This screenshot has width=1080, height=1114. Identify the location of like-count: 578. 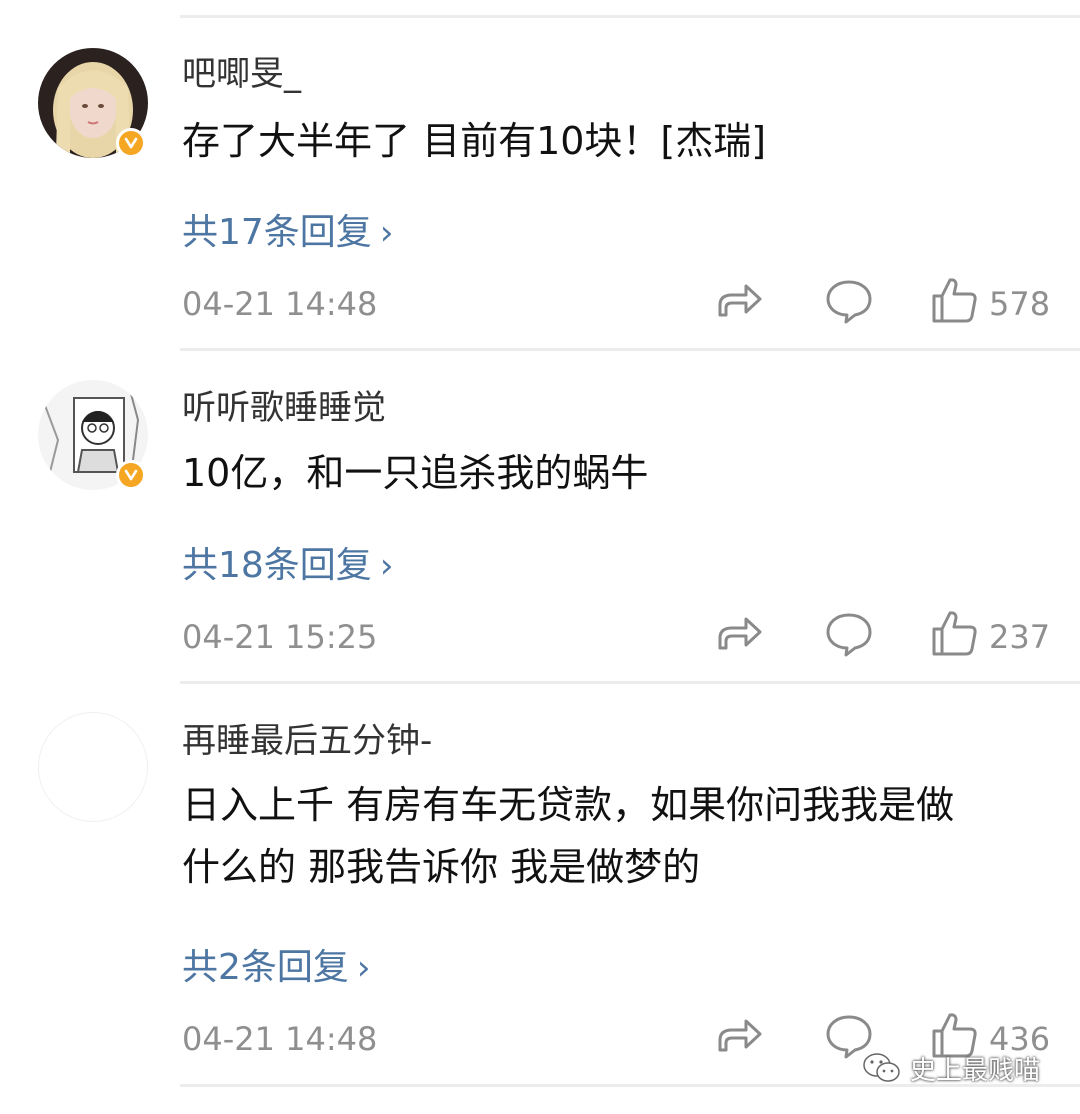
(1020, 304).